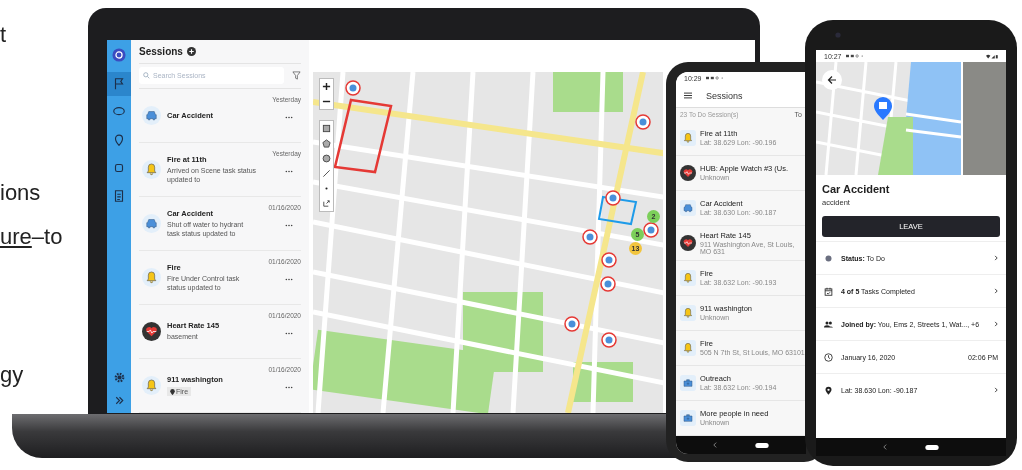 The image size is (1022, 470). What do you see at coordinates (724, 95) in the screenshot?
I see `app-title: Sessions` at bounding box center [724, 95].